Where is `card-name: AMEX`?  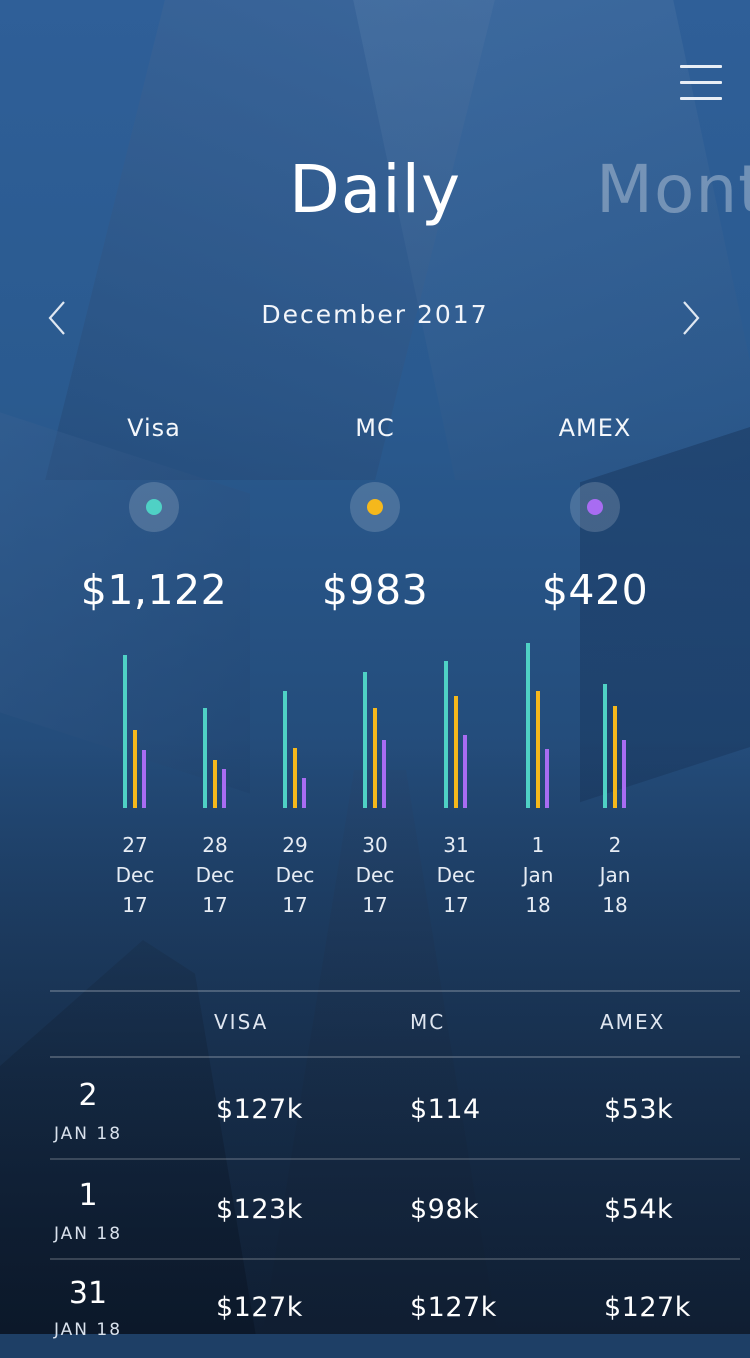
card-name: AMEX is located at coordinates (595, 428).